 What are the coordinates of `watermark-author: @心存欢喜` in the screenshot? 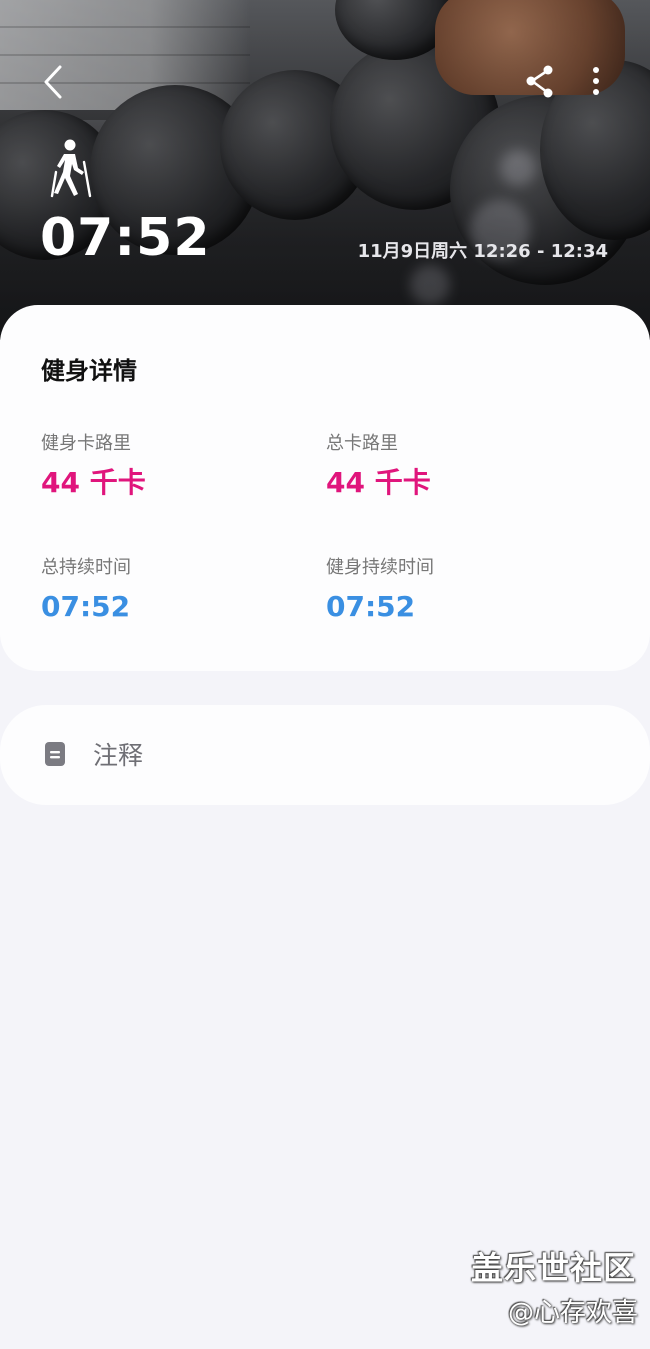 It's located at (572, 1313).